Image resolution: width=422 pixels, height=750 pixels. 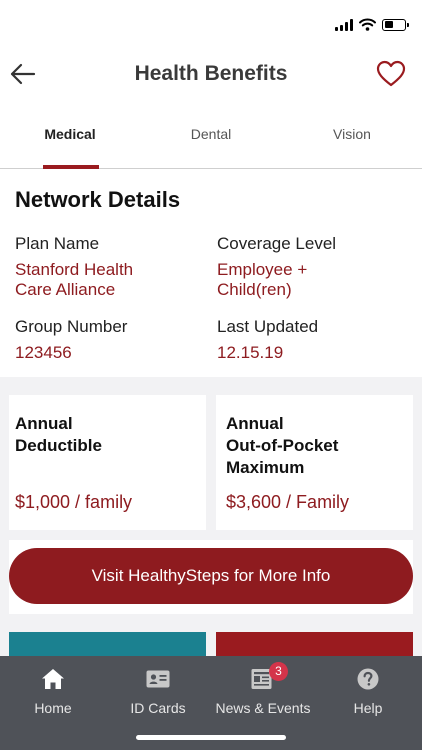 I want to click on home-indicator, so click(x=211, y=737).